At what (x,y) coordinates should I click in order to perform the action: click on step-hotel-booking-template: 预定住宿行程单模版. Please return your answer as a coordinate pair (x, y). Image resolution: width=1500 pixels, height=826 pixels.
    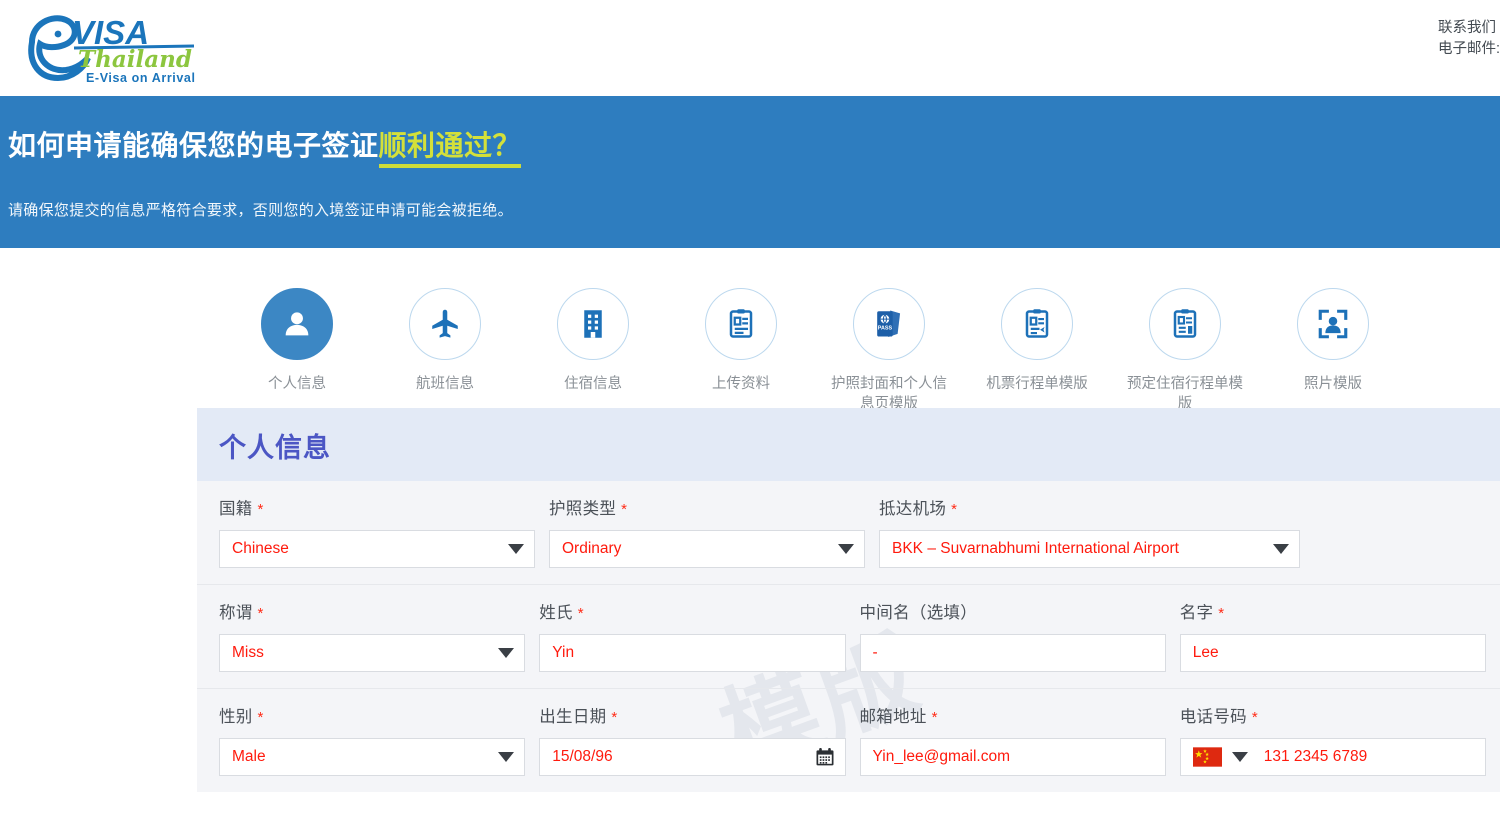
    Looking at the image, I should click on (1185, 351).